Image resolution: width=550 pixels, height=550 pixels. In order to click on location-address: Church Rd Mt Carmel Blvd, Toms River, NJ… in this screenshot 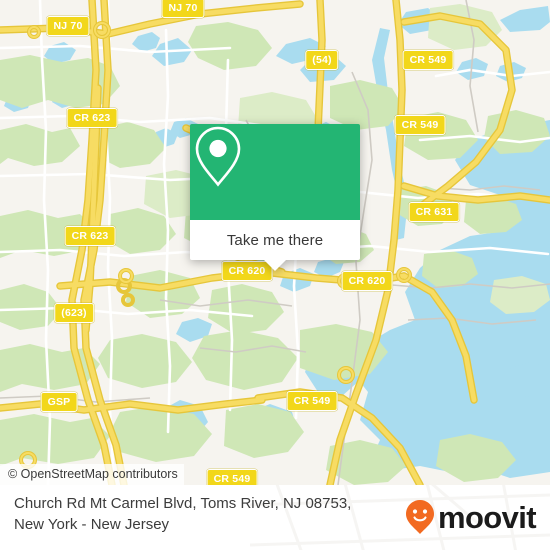, I will do `click(214, 514)`.